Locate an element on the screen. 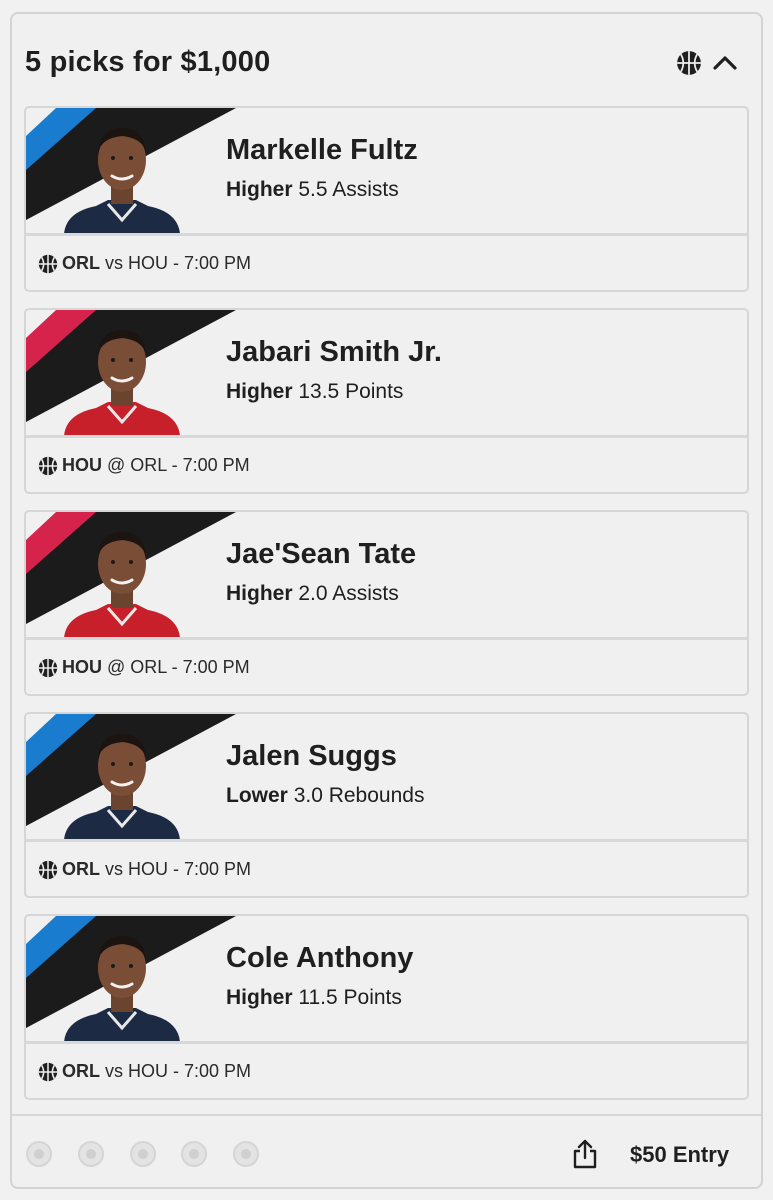 Image resolution: width=773 pixels, height=1200 pixels. chevron-up-icon is located at coordinates (725, 62).